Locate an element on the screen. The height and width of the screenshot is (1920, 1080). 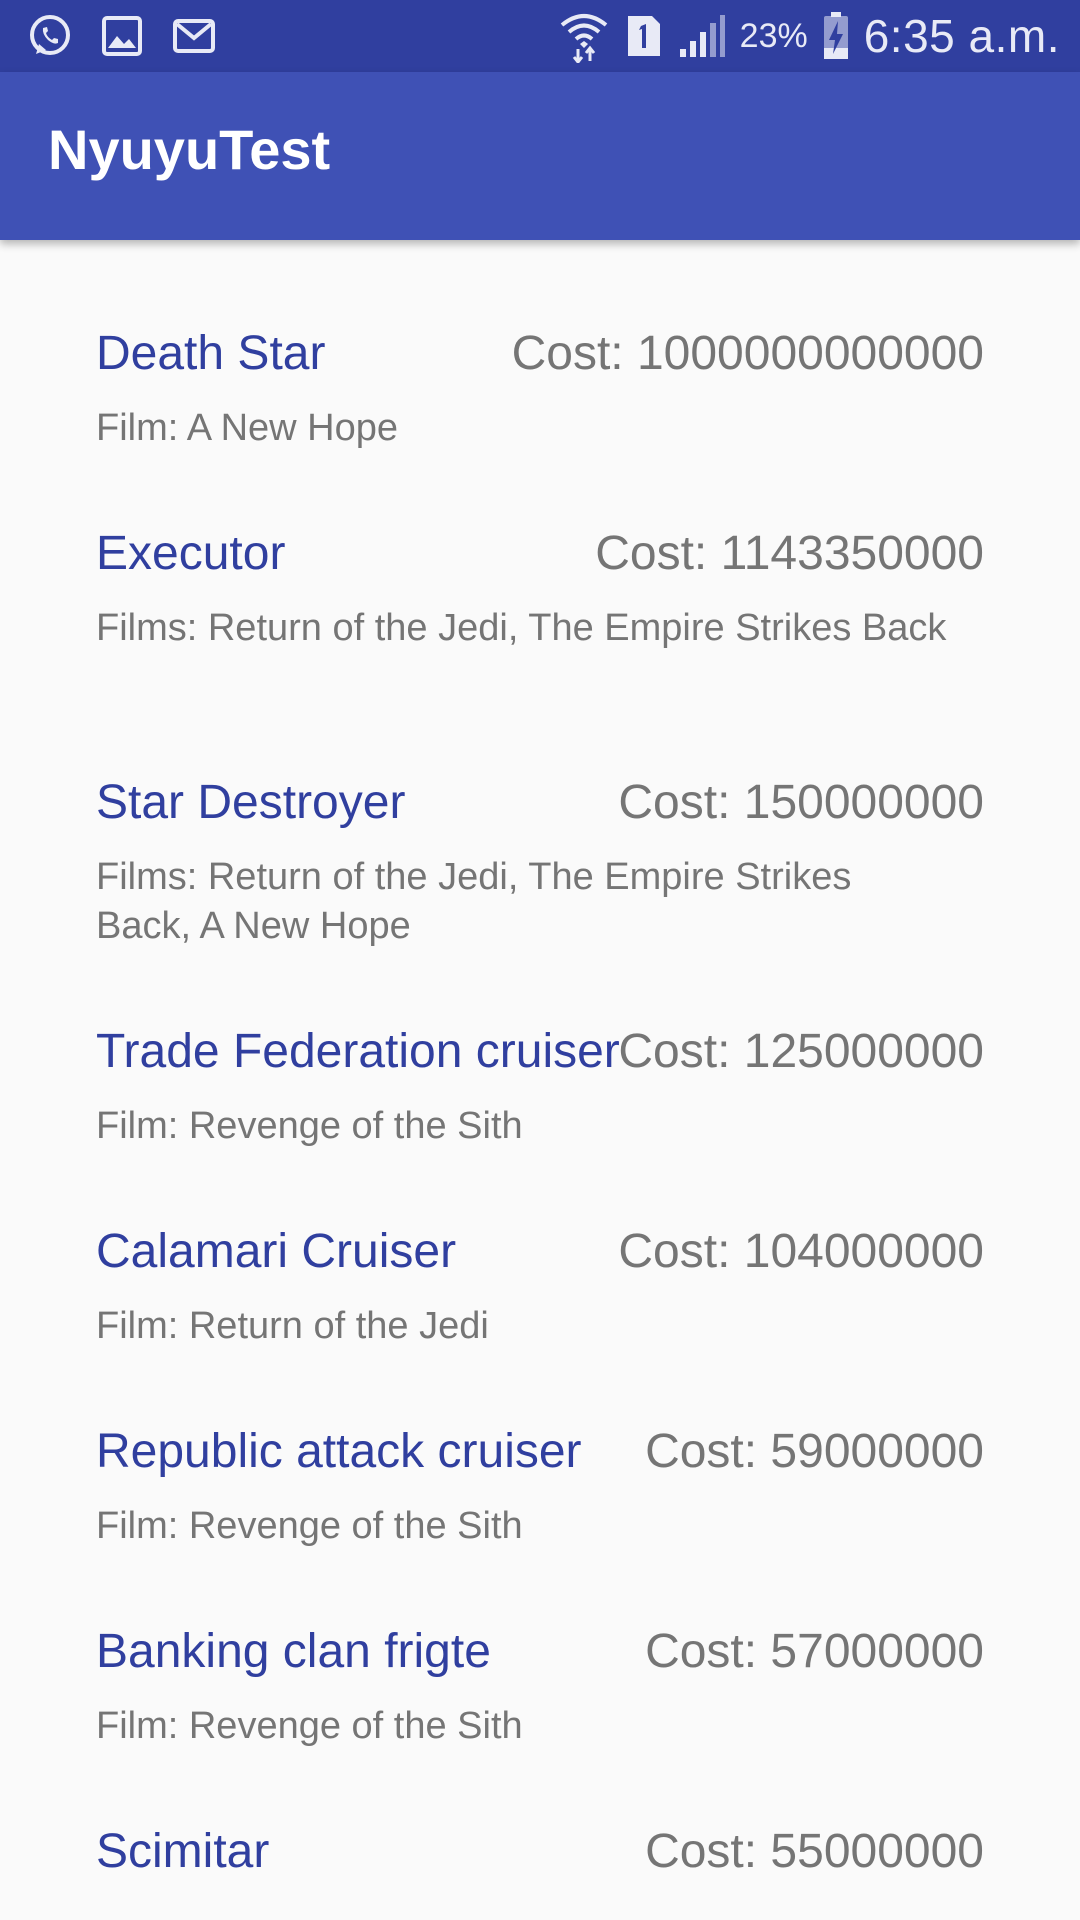
starship-cost: Cost: 55000000 is located at coordinates (814, 1851).